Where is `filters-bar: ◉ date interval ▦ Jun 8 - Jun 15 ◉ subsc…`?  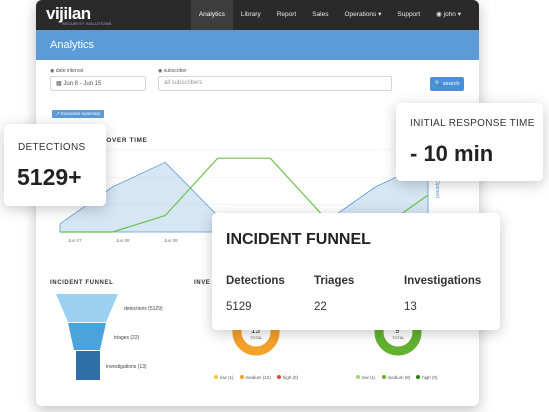 filters-bar: ◉ date interval ▦ Jun 8 - Jun 15 ◉ subsc… is located at coordinates (260, 83).